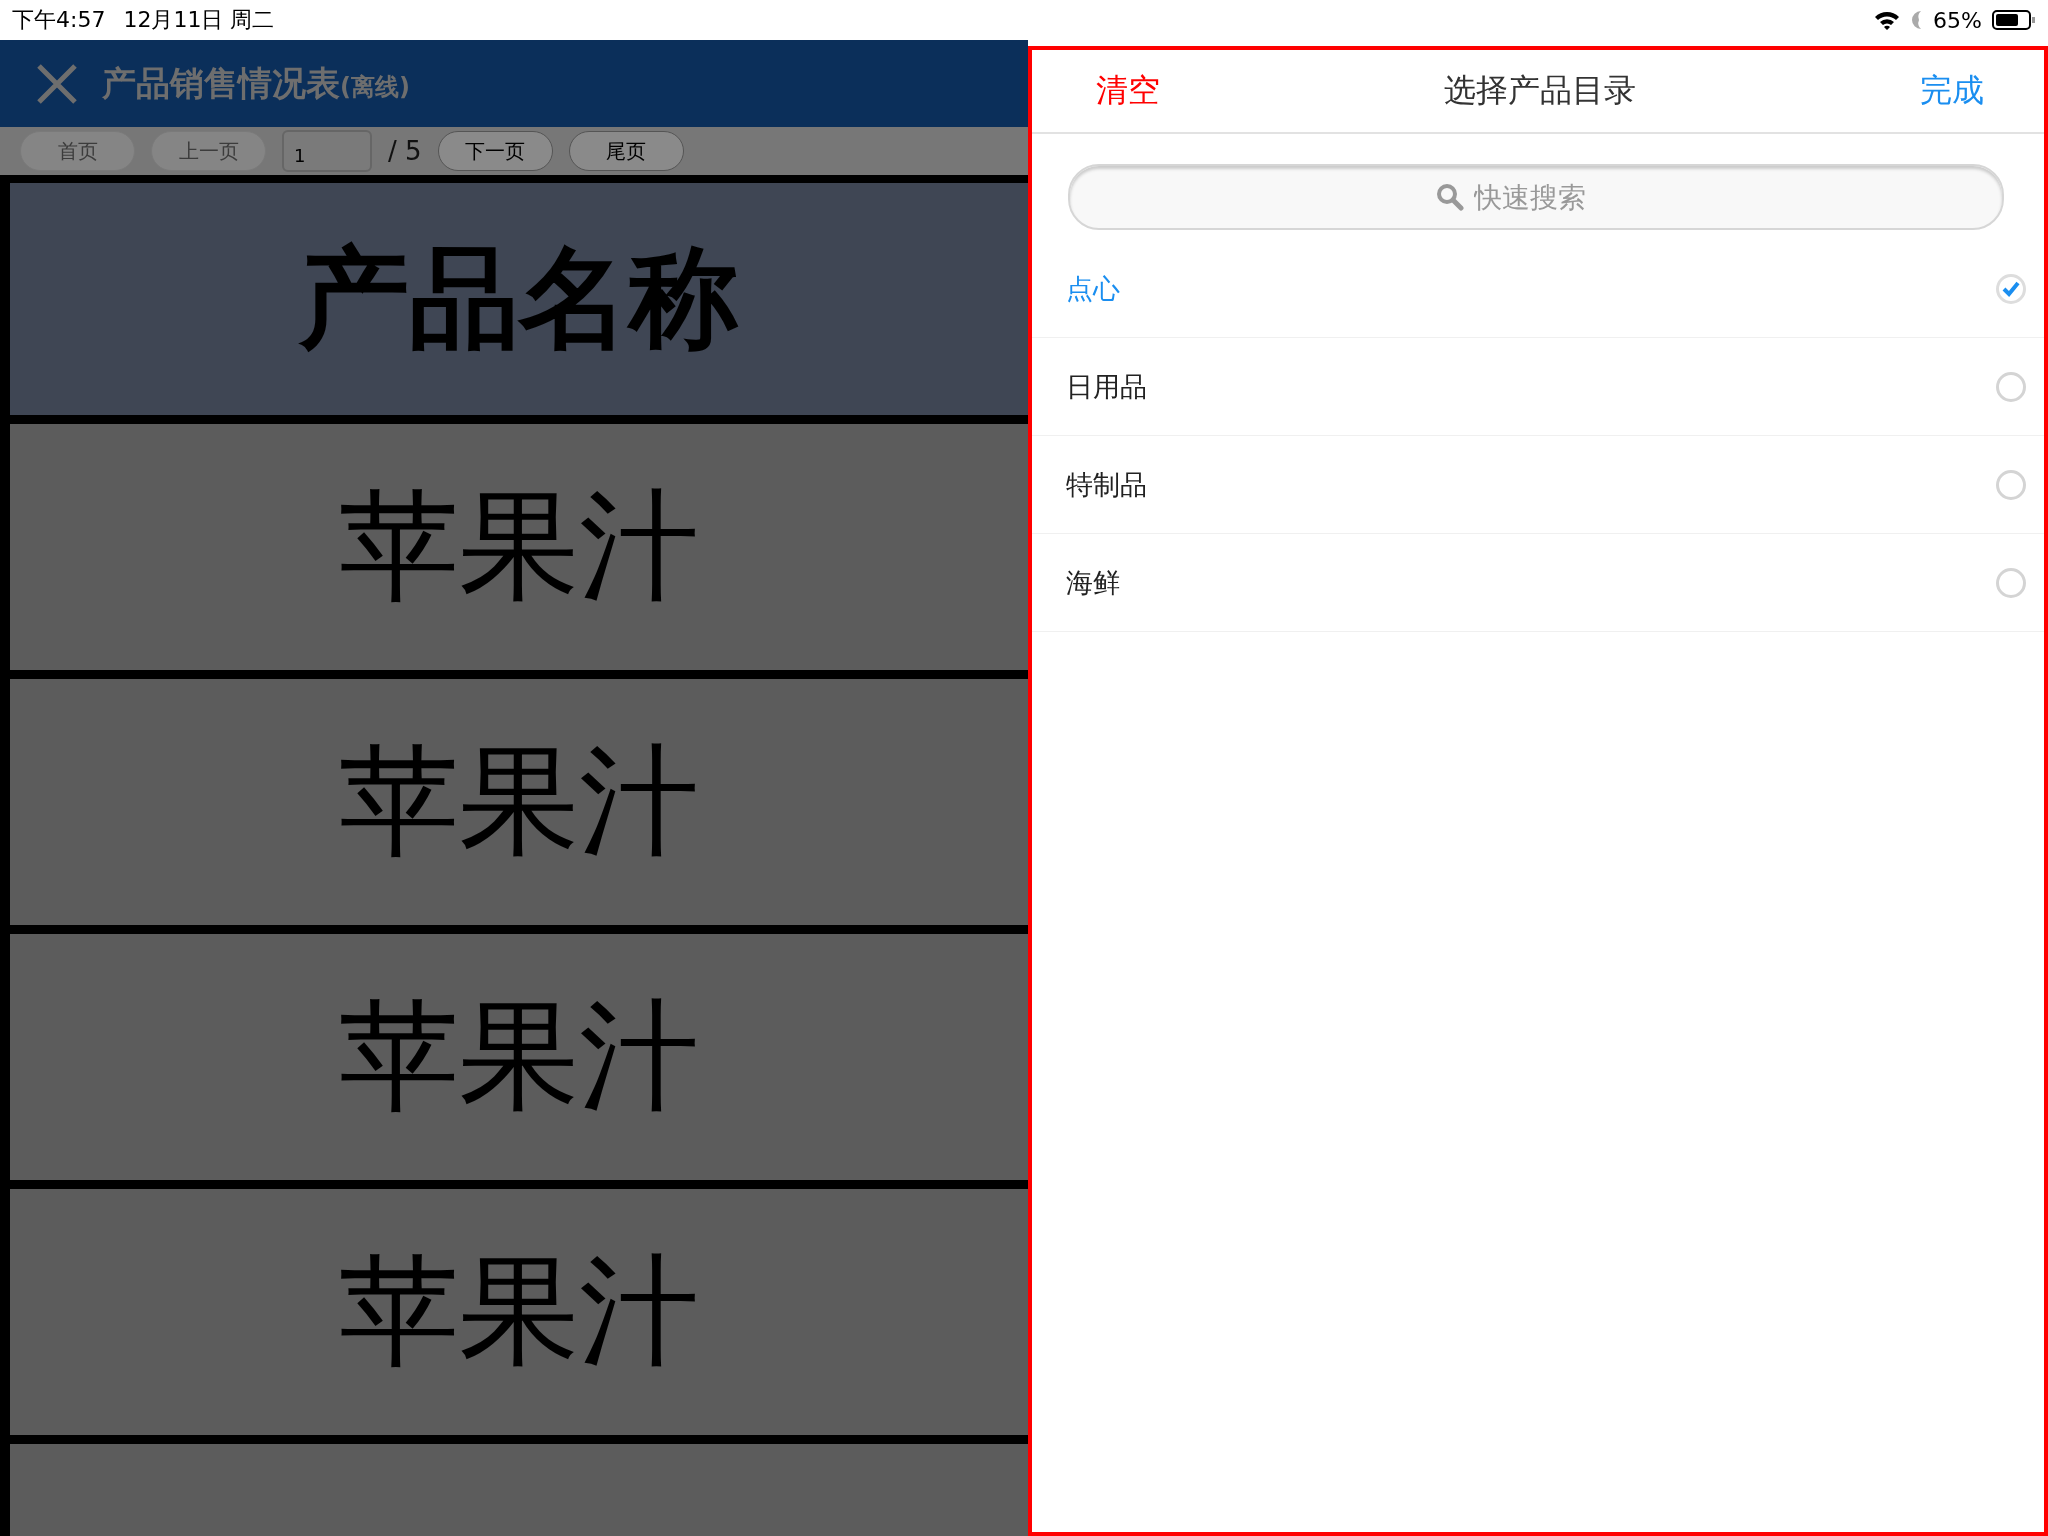  Describe the element at coordinates (1538, 289) in the screenshot. I see `category-item: 点心` at that location.